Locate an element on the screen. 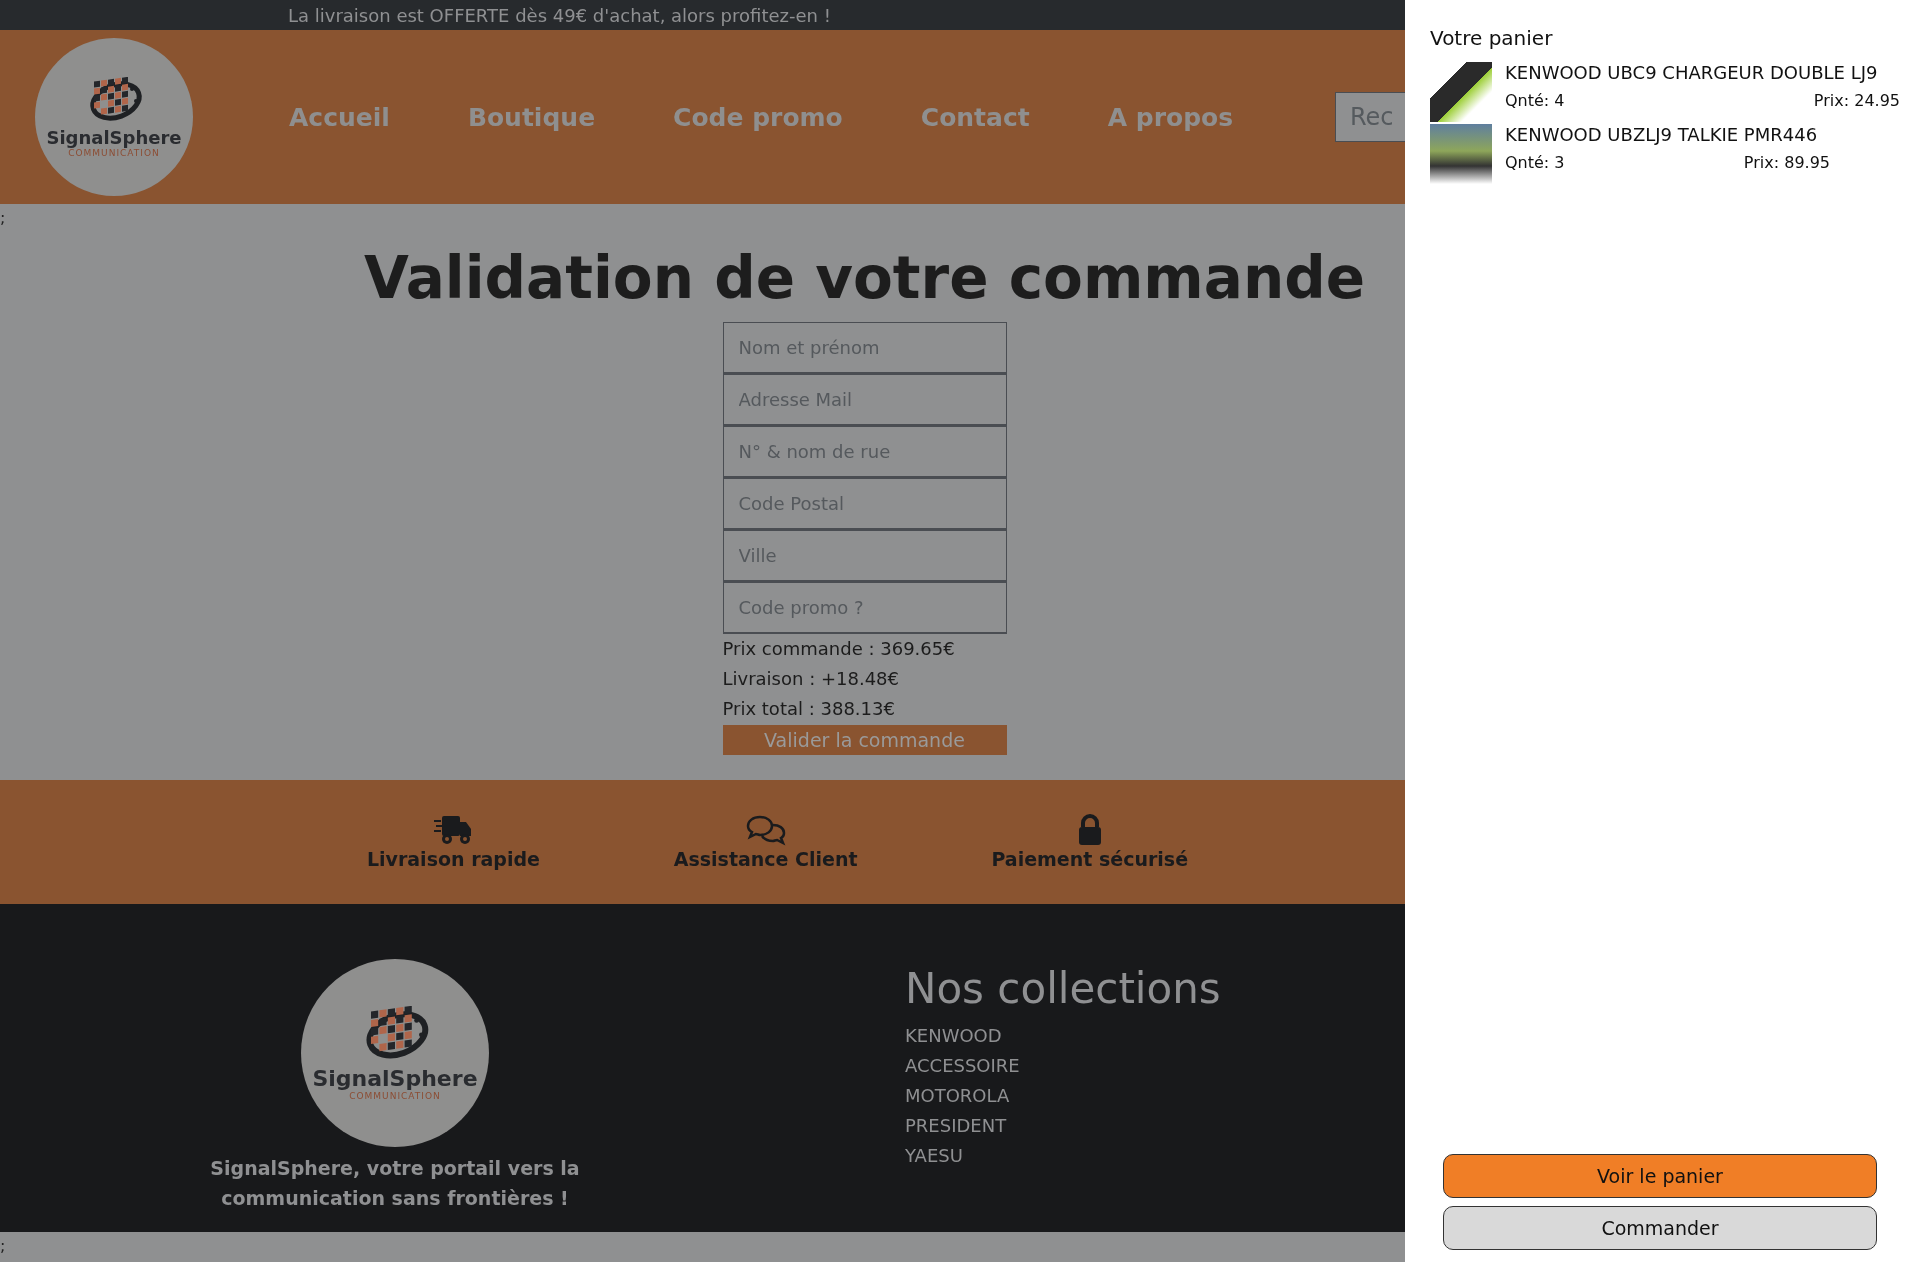  search-field: Rec is located at coordinates (1370, 117).